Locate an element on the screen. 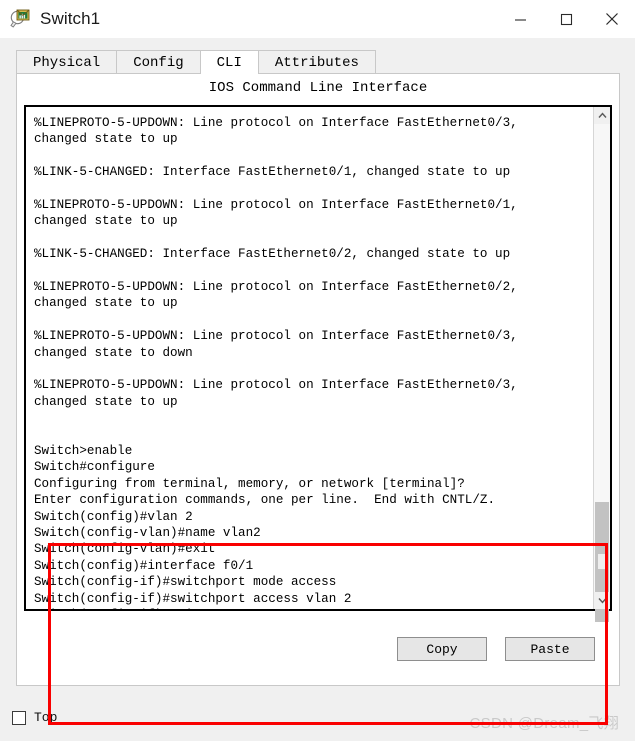  tab-cli: CLI is located at coordinates (229, 62).